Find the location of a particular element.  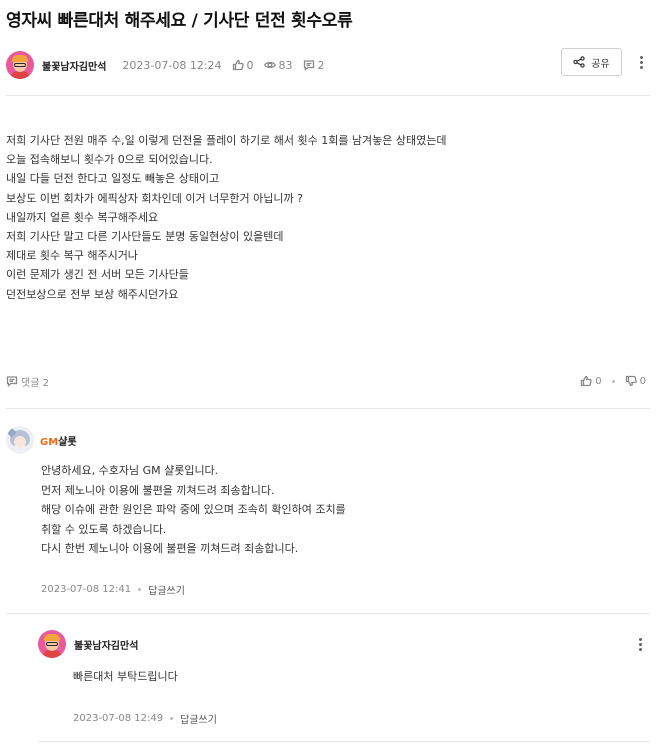

dislike-button-count: 0 is located at coordinates (642, 381).